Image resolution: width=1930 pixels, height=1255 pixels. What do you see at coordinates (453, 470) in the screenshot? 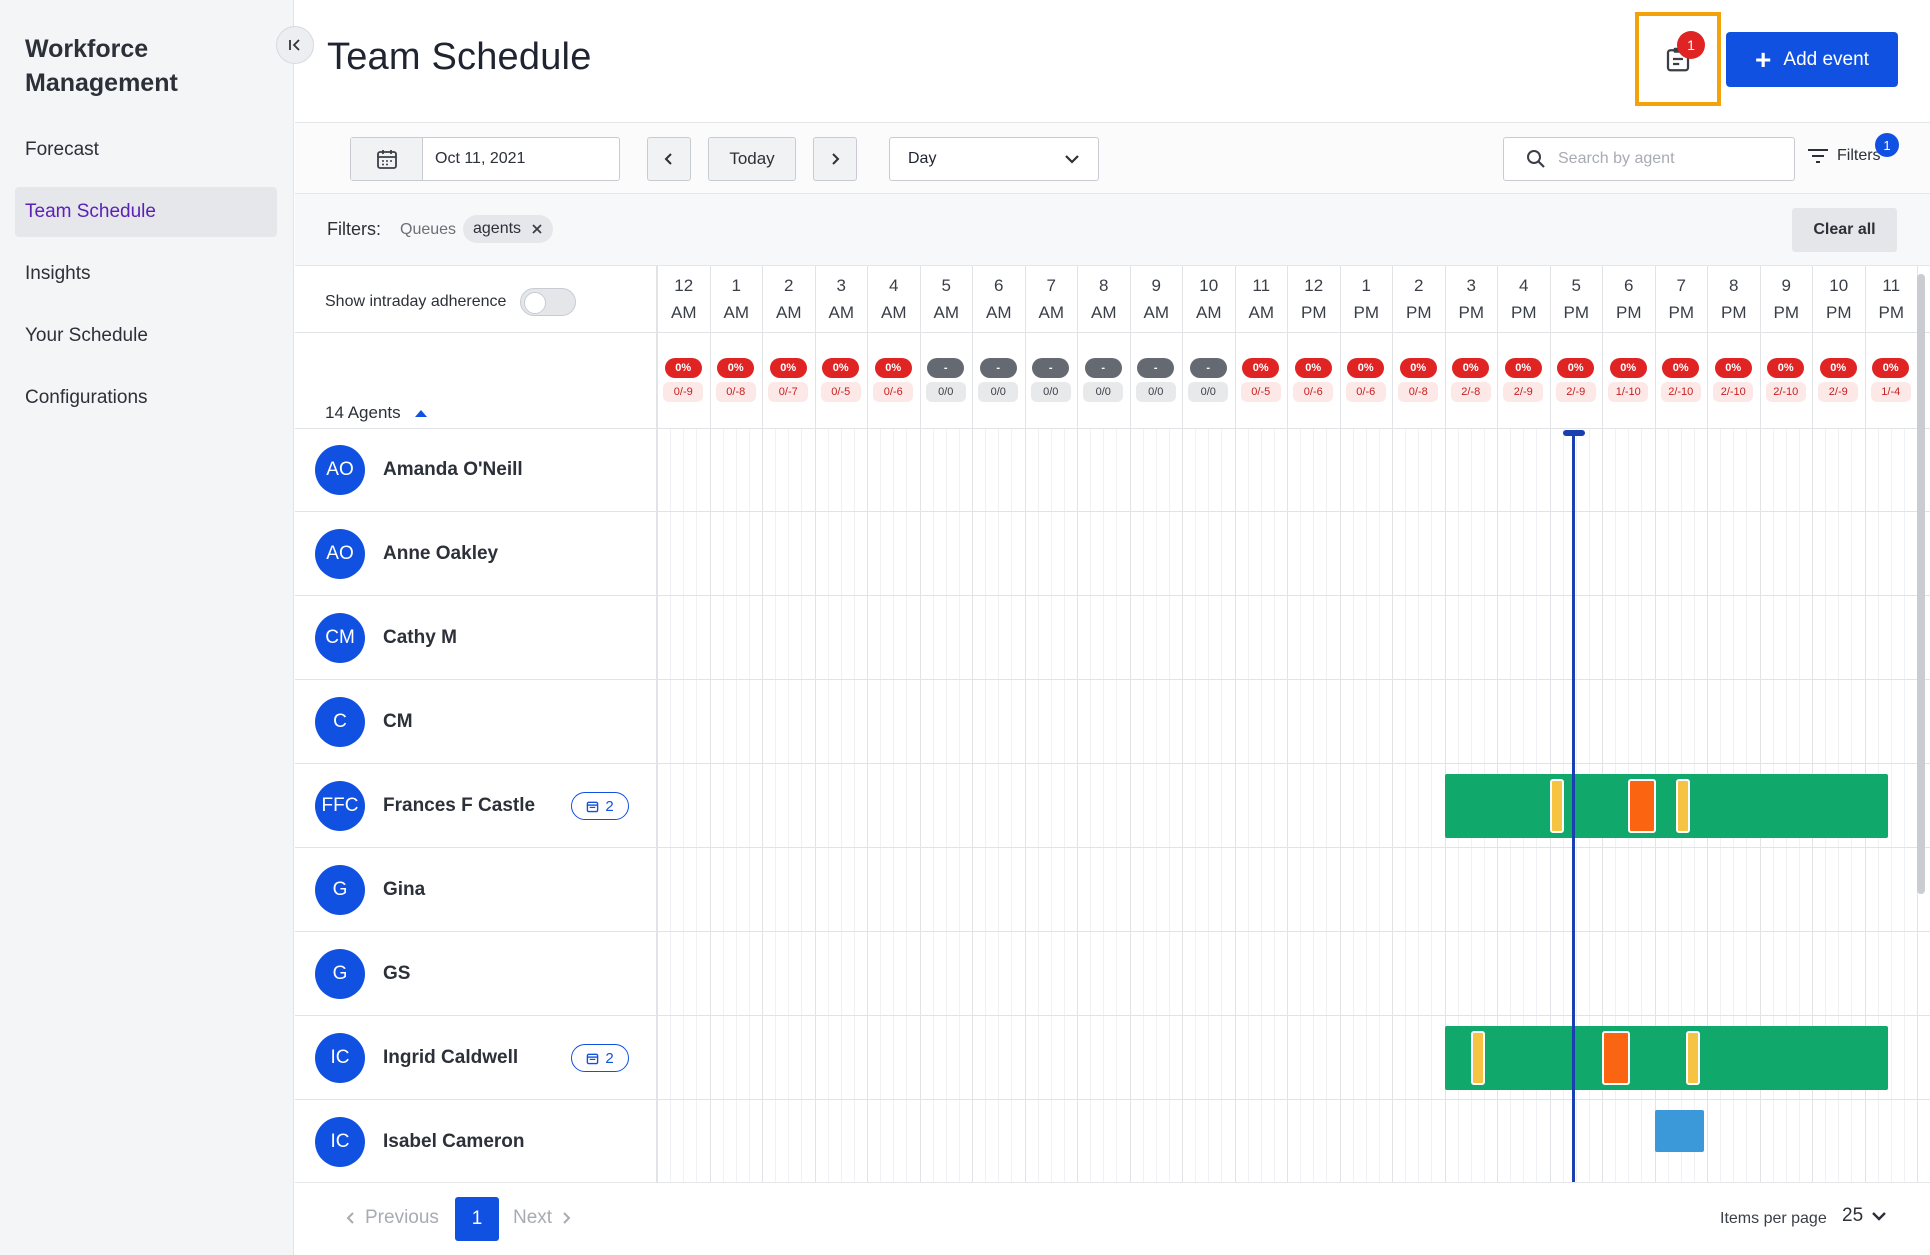
I see `agent-name: Amanda O'Neill` at bounding box center [453, 470].